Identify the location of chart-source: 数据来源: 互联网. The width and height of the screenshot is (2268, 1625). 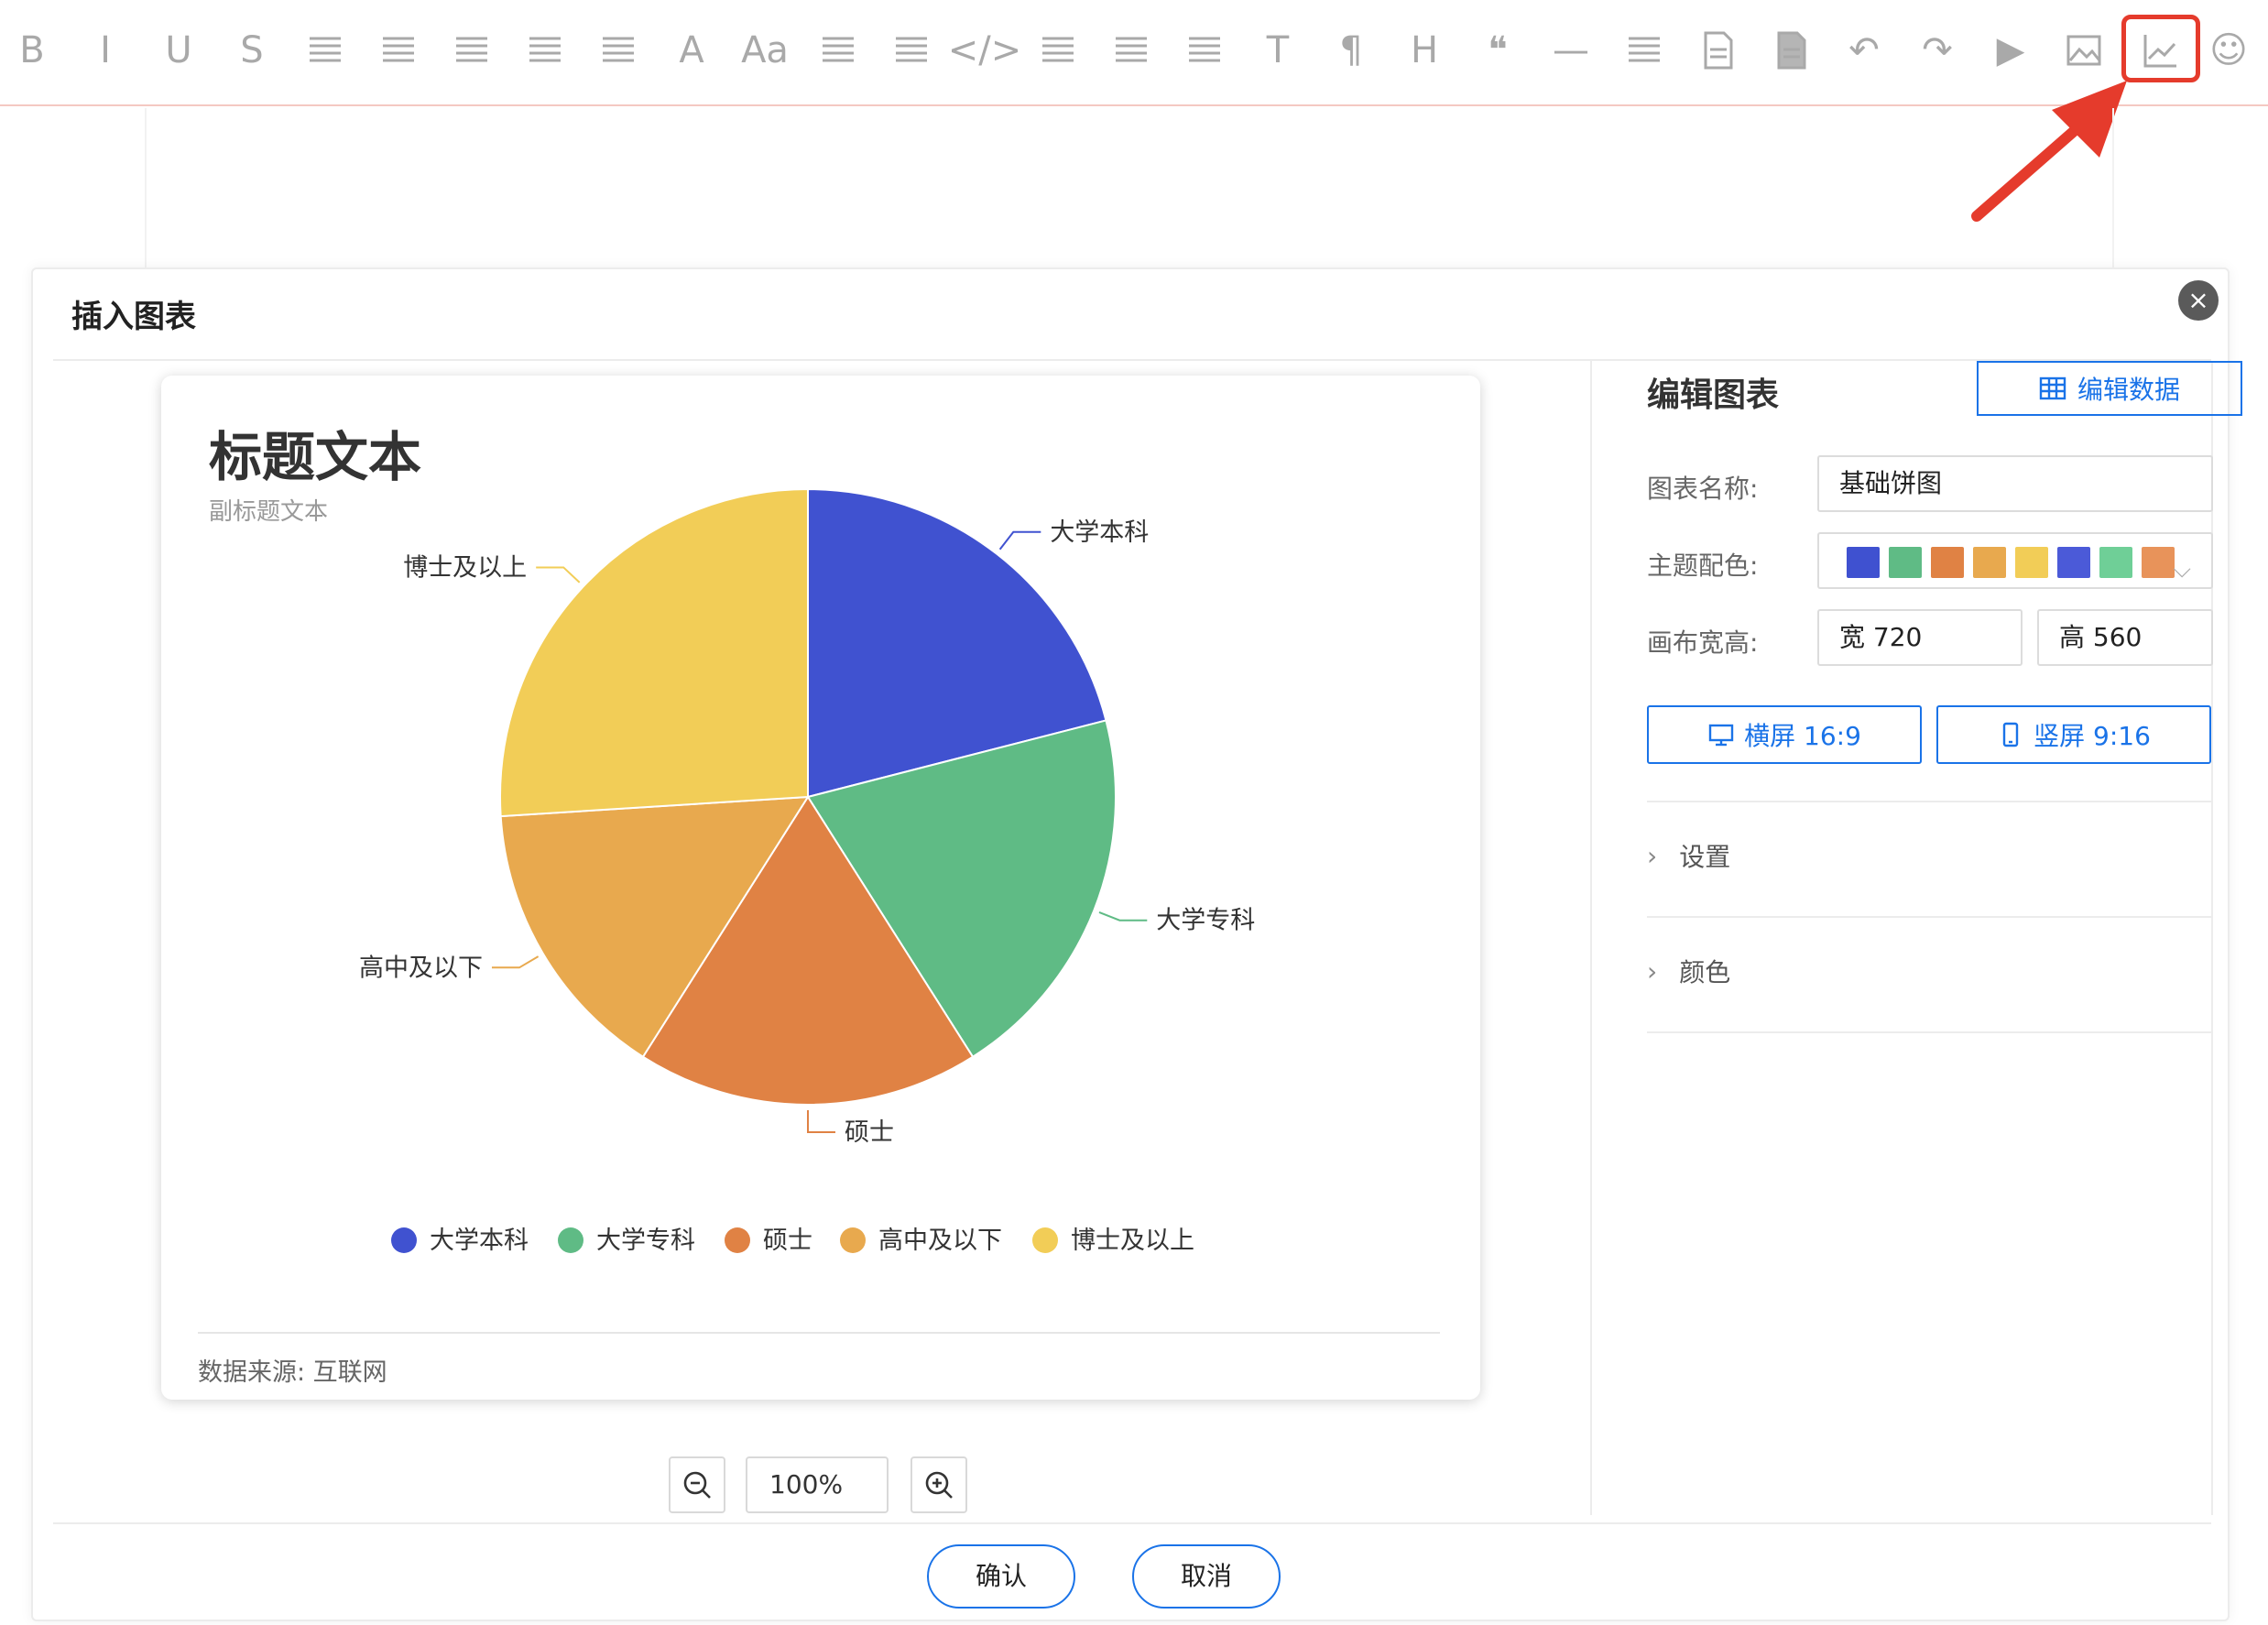
(292, 1372).